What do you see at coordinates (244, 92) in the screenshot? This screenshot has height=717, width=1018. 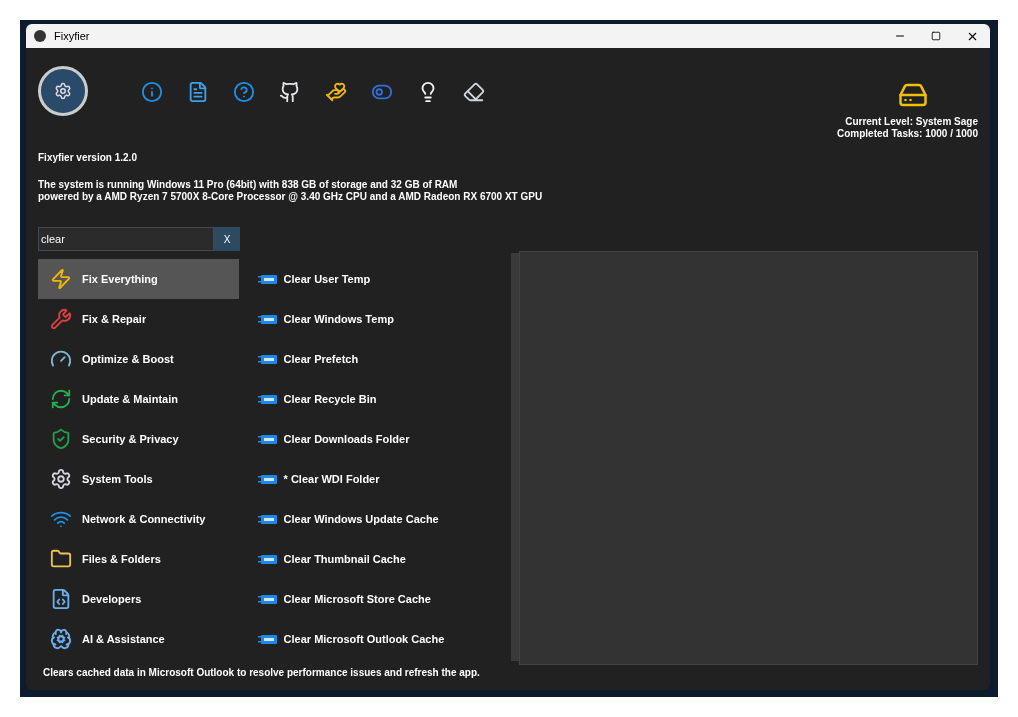 I see `help-icon` at bounding box center [244, 92].